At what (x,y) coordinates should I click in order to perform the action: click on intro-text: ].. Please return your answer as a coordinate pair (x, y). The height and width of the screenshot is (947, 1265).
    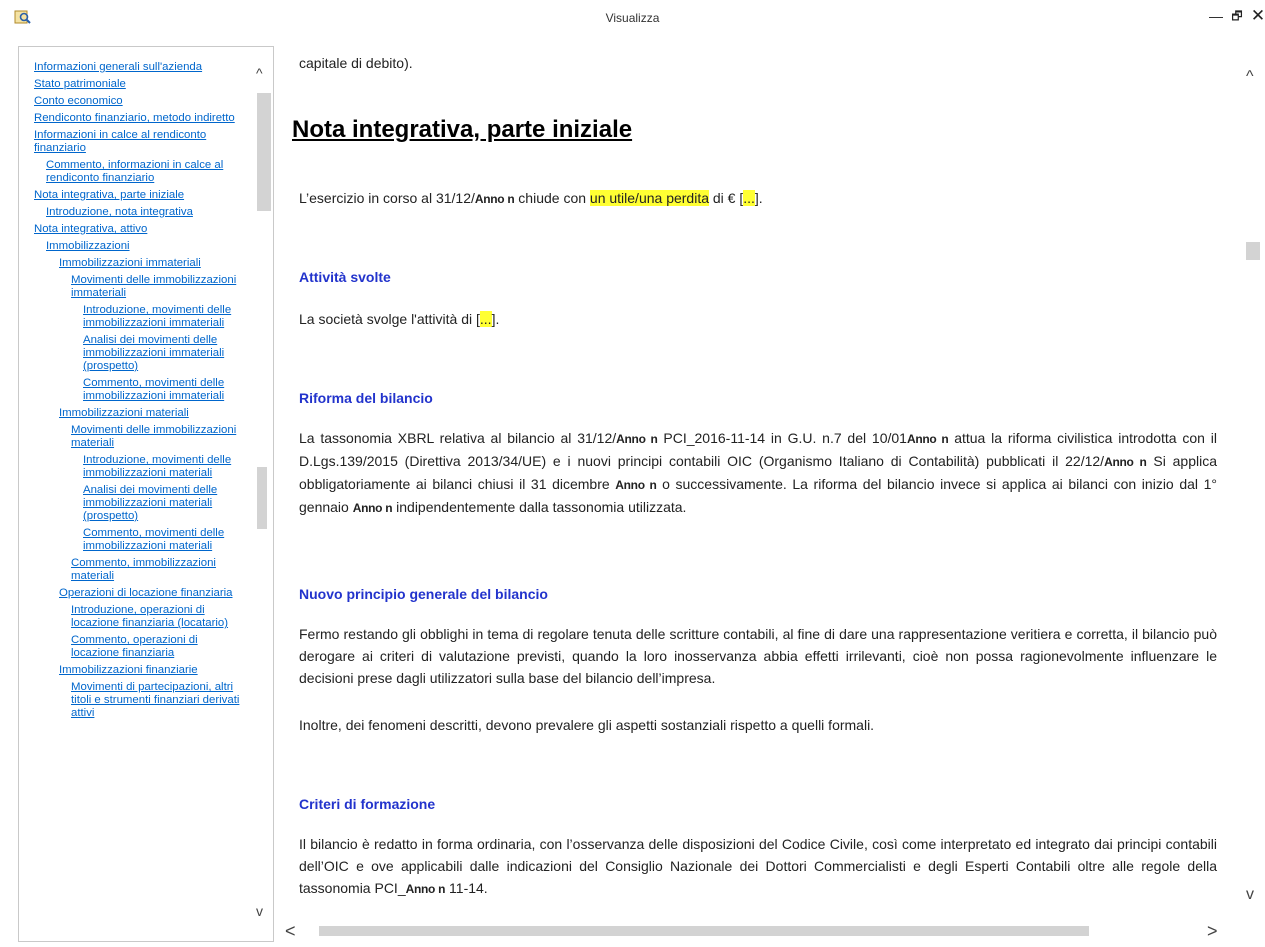
    Looking at the image, I should click on (758, 198).